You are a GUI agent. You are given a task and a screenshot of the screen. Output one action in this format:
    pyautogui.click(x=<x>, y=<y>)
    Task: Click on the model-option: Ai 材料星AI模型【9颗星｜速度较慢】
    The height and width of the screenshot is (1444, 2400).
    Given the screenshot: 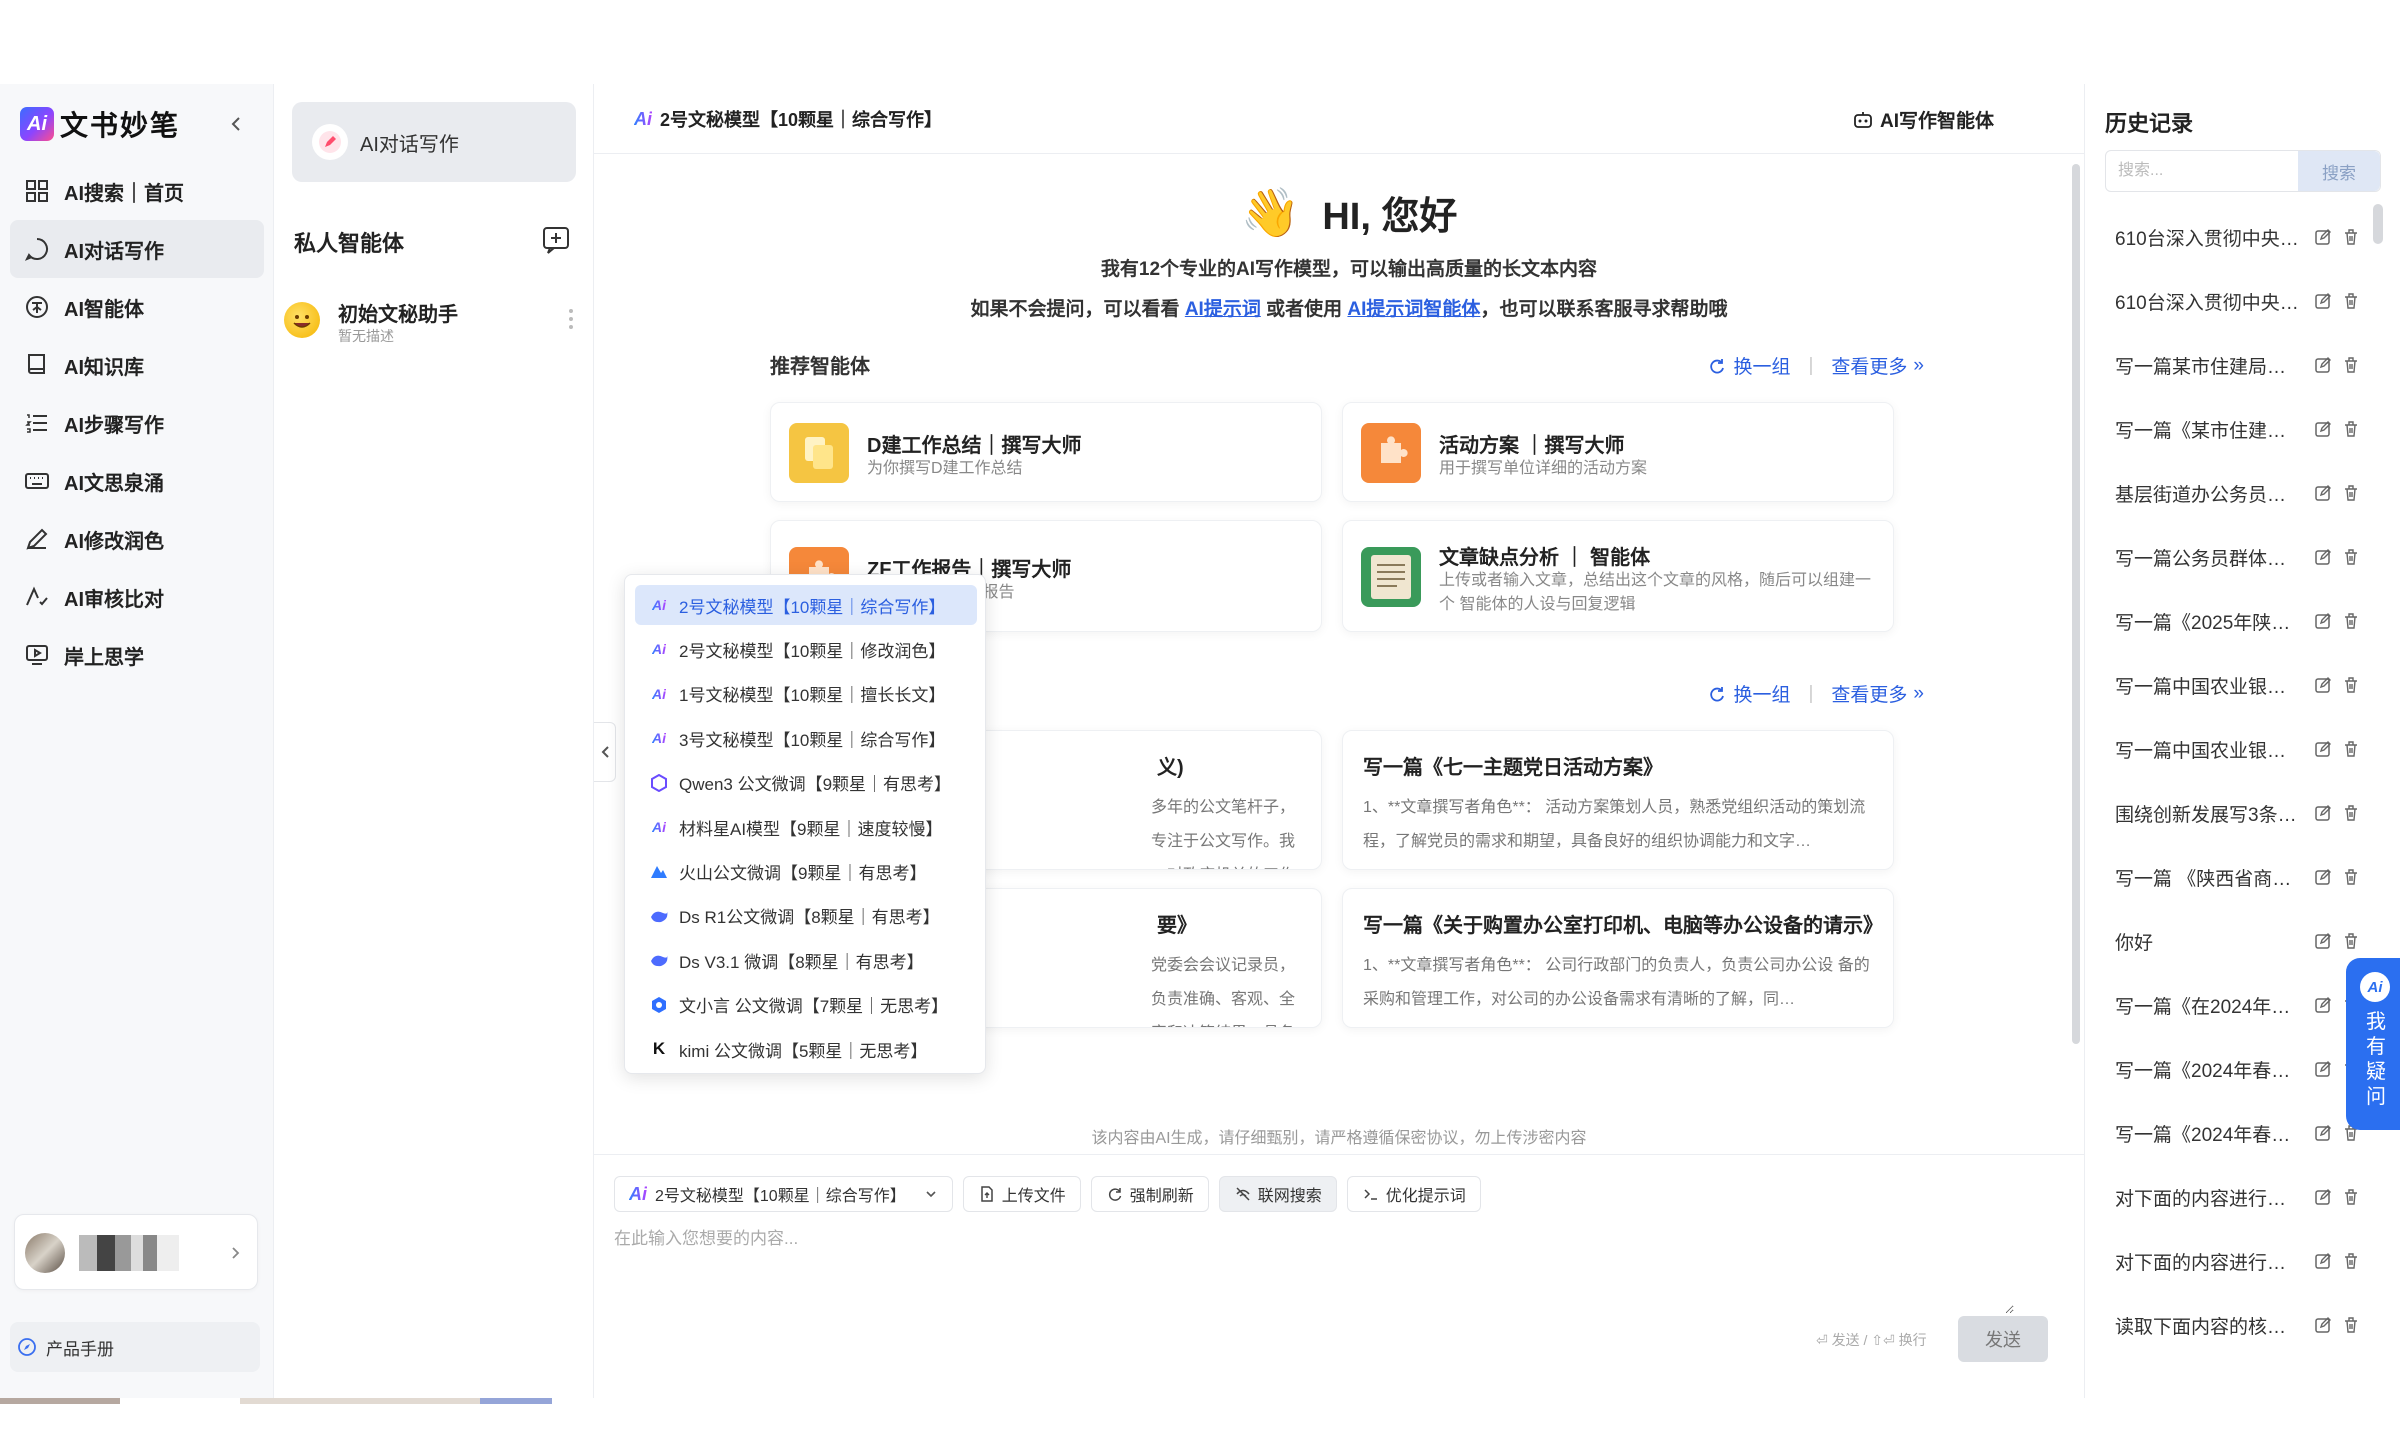 What is the action you would take?
    pyautogui.click(x=806, y=827)
    